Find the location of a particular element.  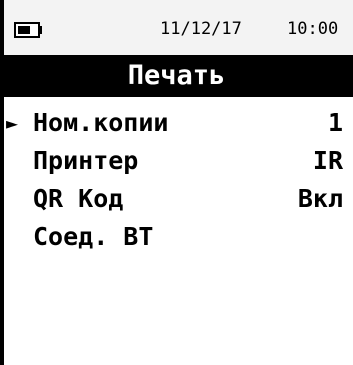

menu-item-value: IR is located at coordinates (327, 160).